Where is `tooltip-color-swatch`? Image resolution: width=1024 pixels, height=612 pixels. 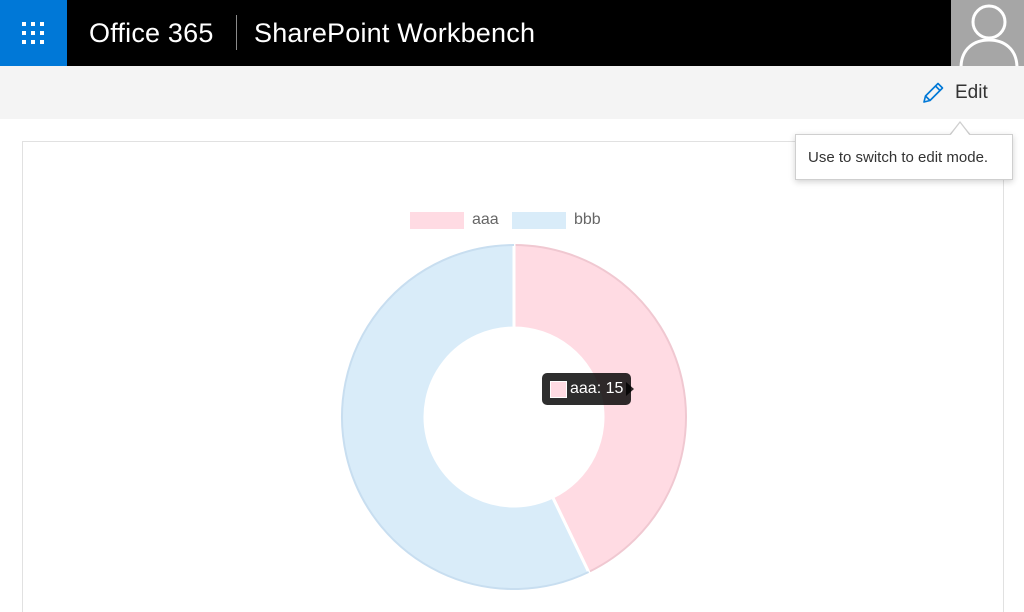 tooltip-color-swatch is located at coordinates (558, 389).